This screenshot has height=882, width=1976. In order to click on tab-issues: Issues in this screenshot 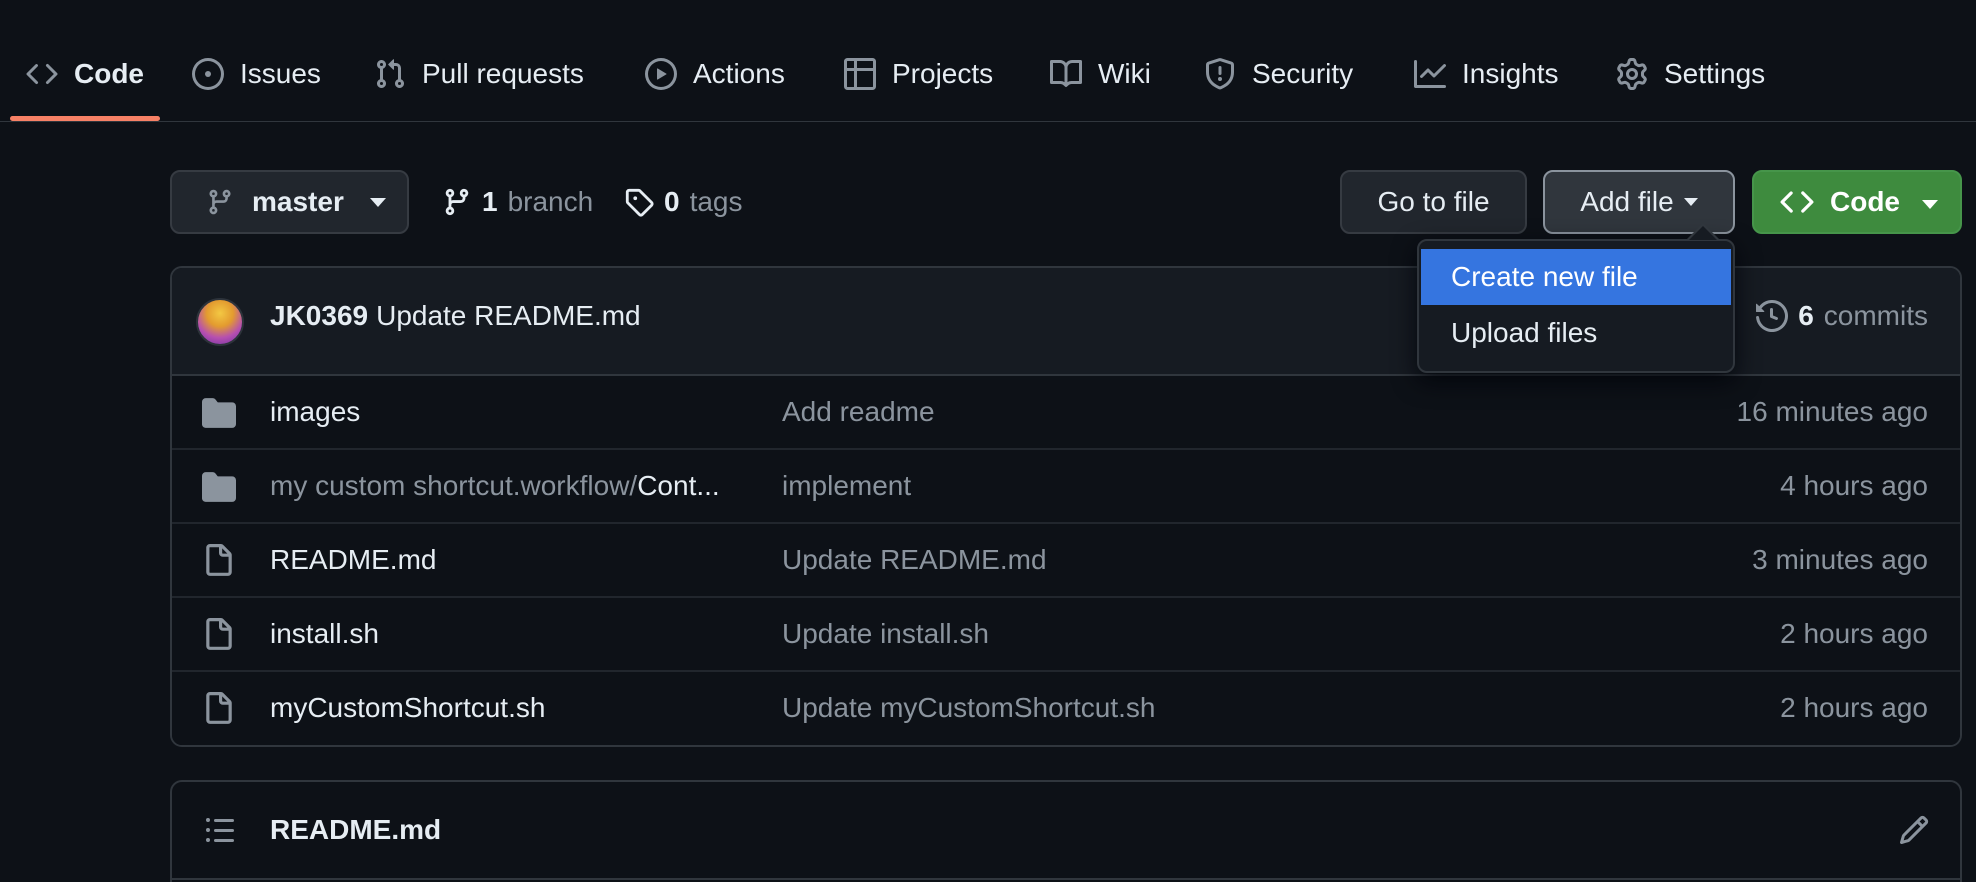, I will do `click(256, 74)`.